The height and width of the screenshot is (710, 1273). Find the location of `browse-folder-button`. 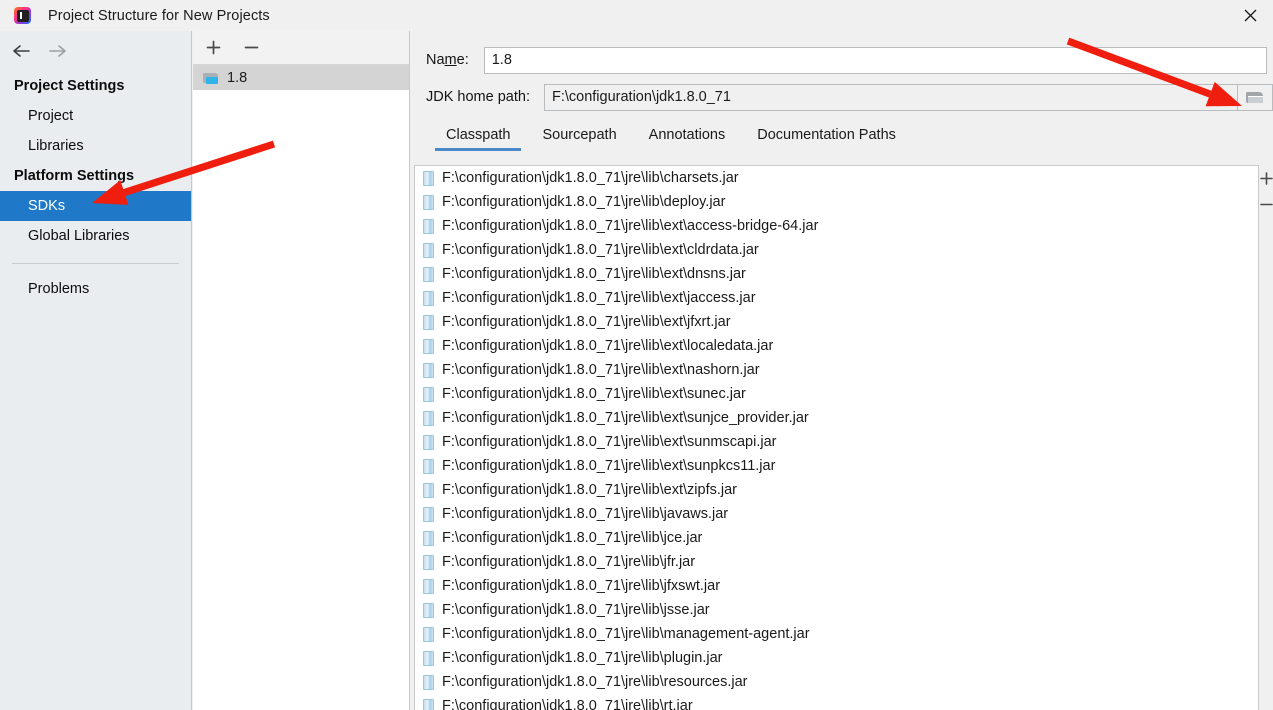

browse-folder-button is located at coordinates (1255, 97).